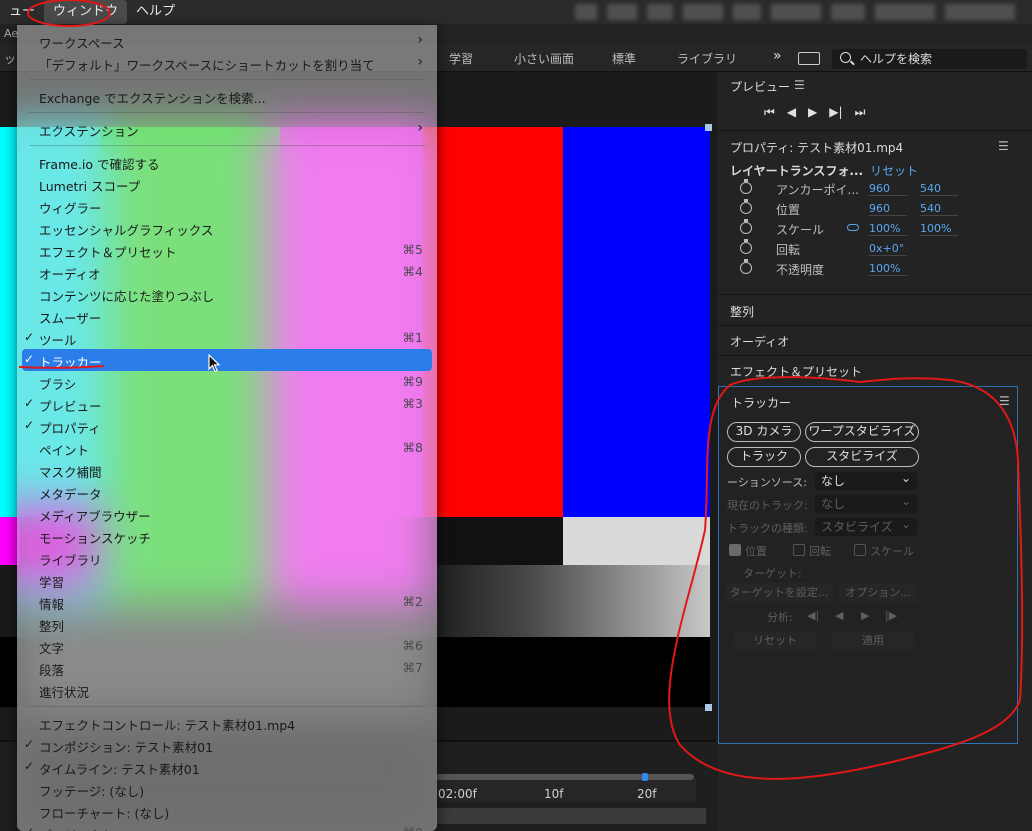 The image size is (1032, 831). I want to click on window-menu-item: Lumetri スコープ, so click(227, 184).